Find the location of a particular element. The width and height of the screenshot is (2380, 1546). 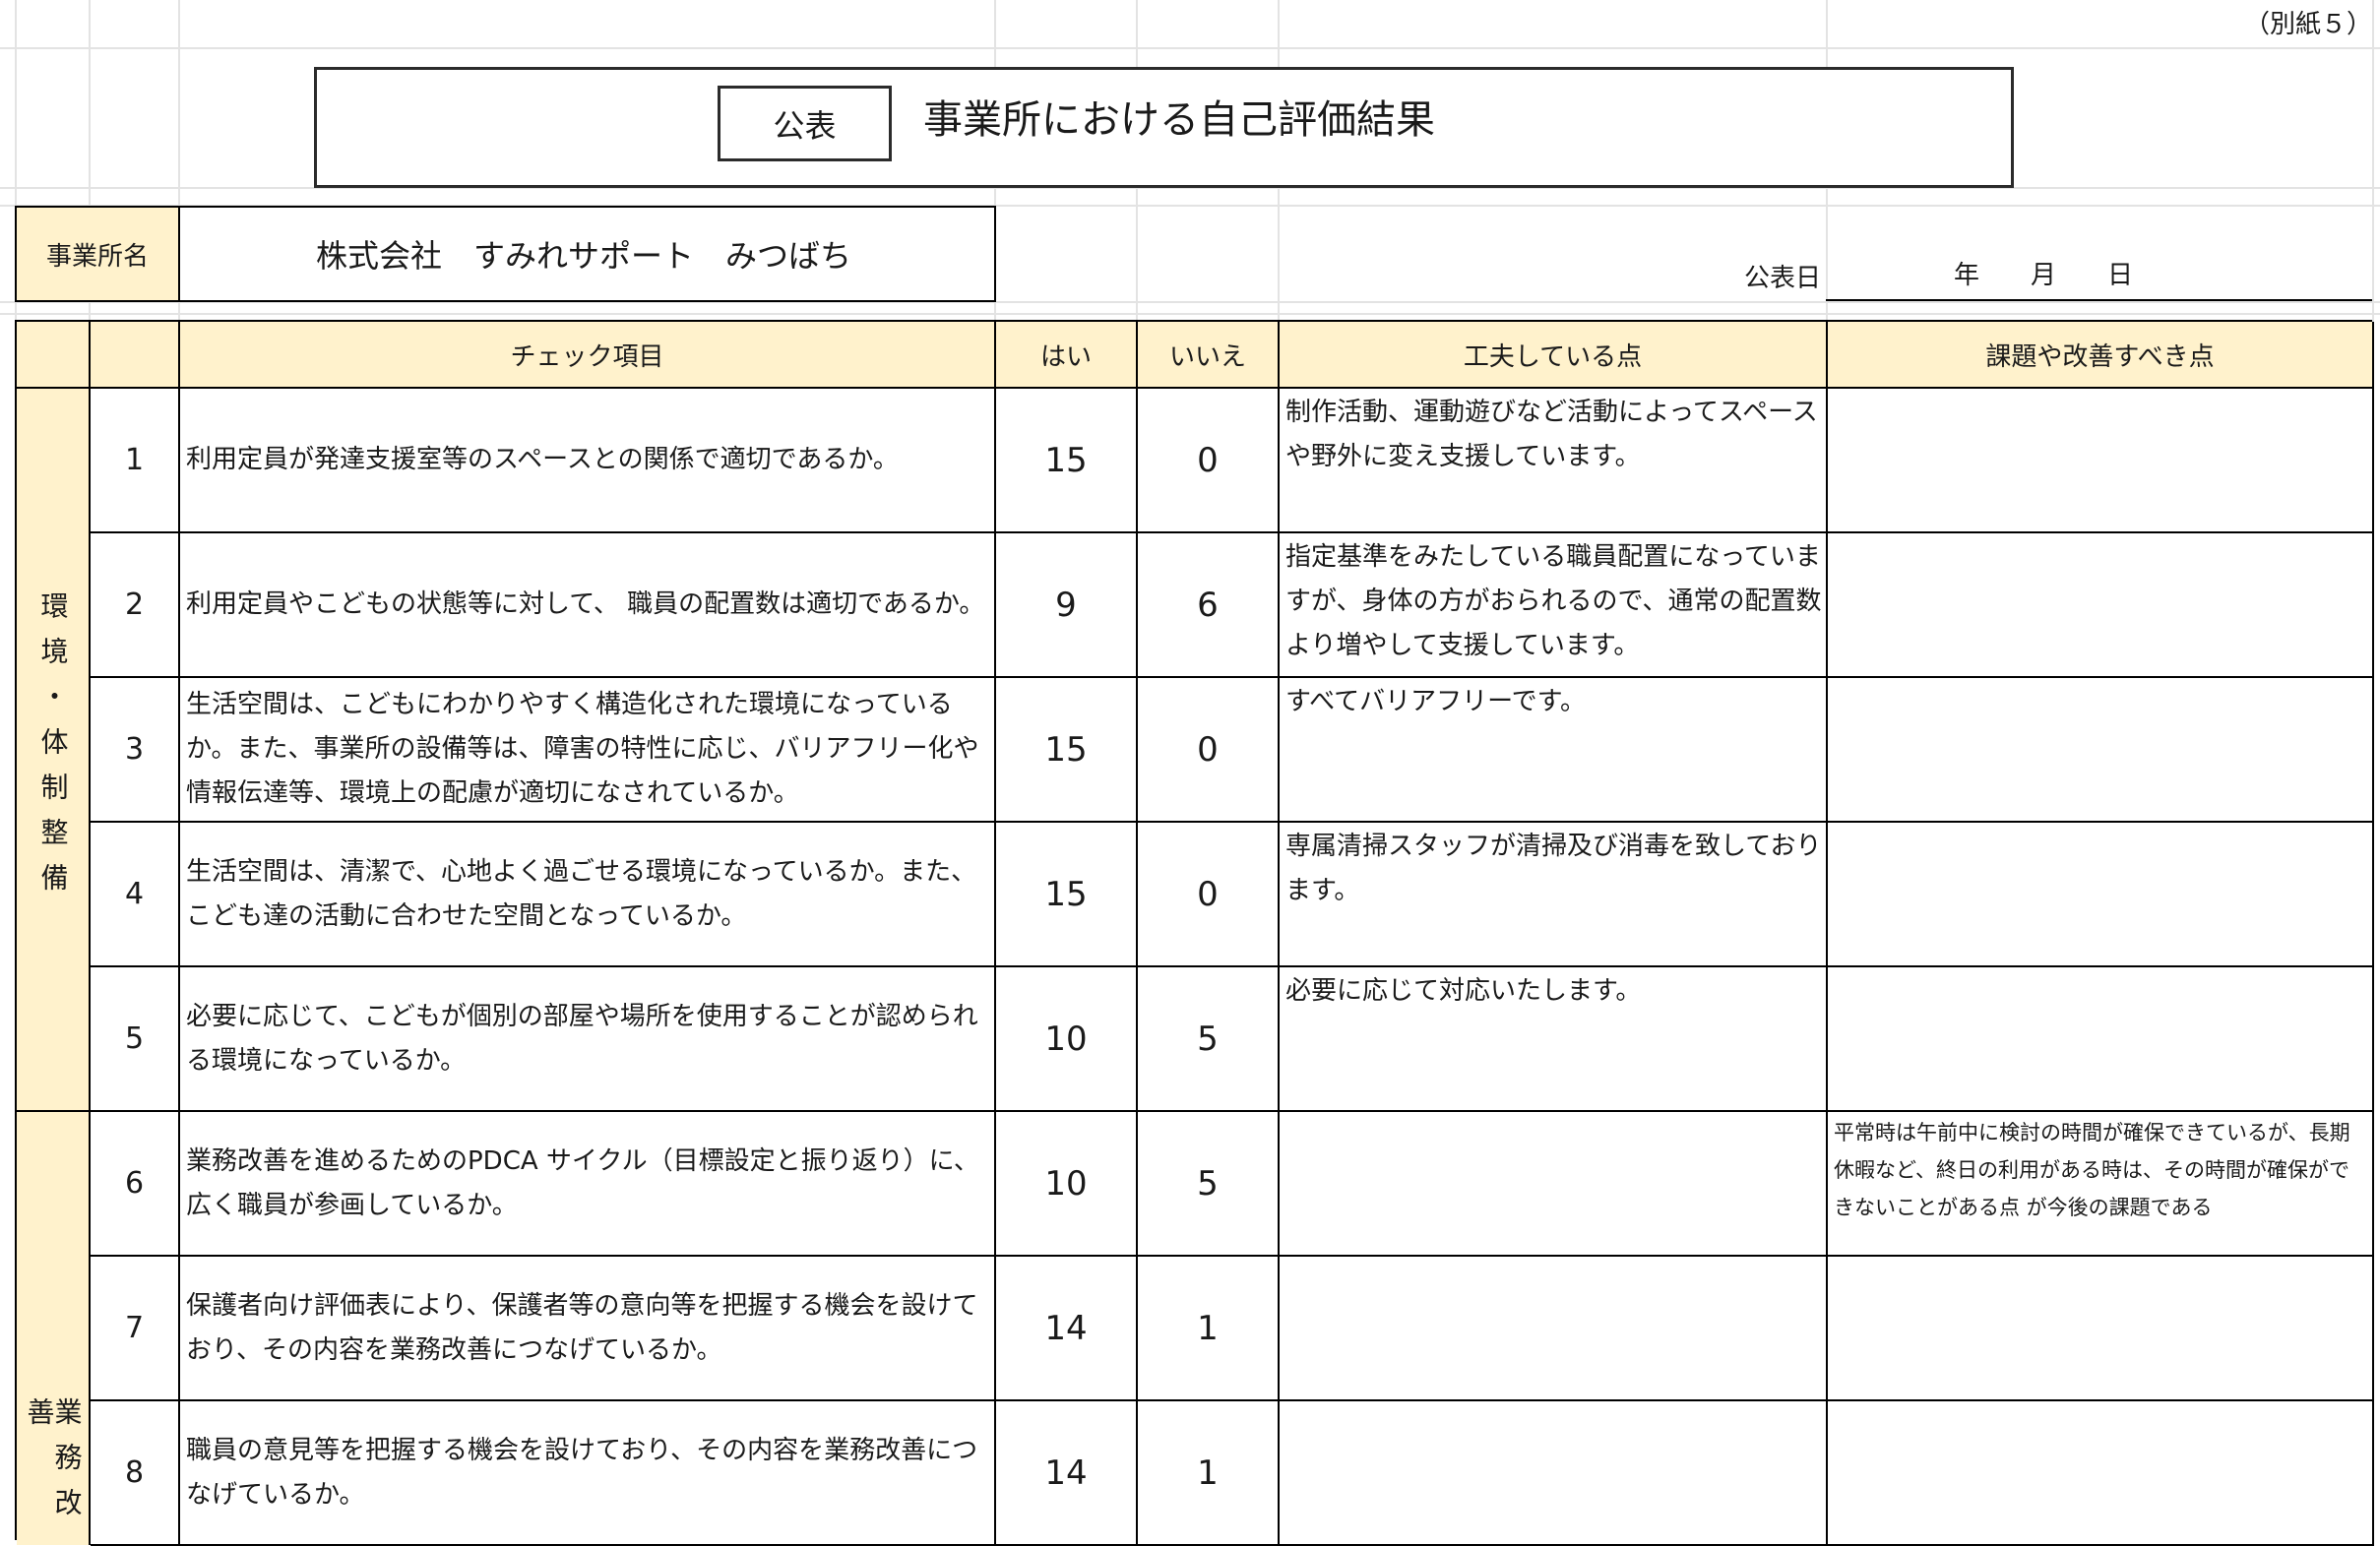

column-header-issues: 課題や改善すべき点 is located at coordinates (2101, 355).